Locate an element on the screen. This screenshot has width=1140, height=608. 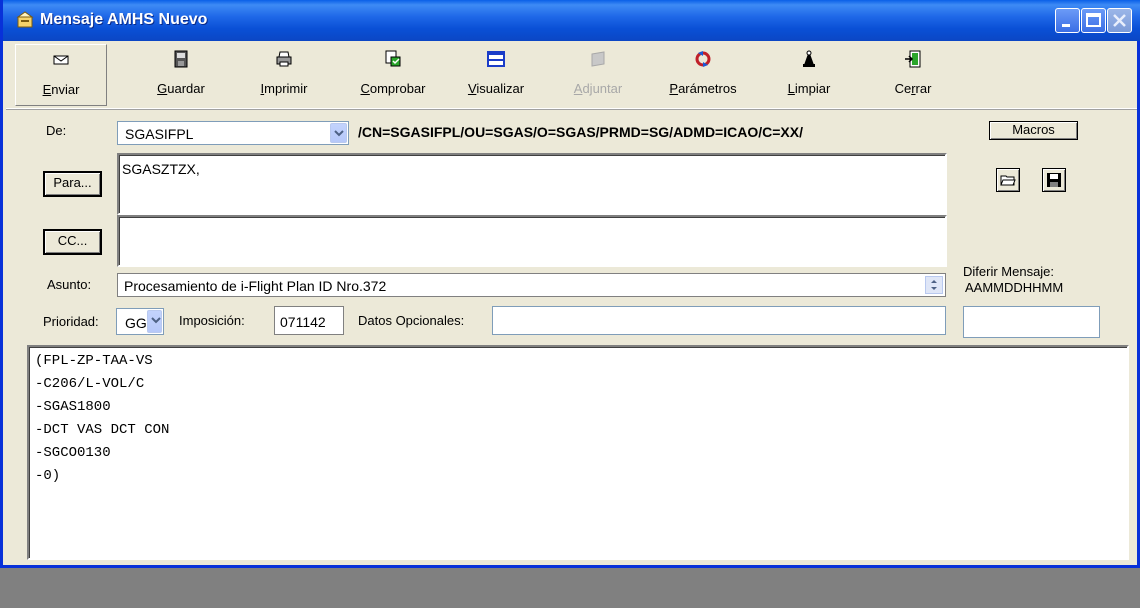
save-button: Guardar is located at coordinates (181, 74).